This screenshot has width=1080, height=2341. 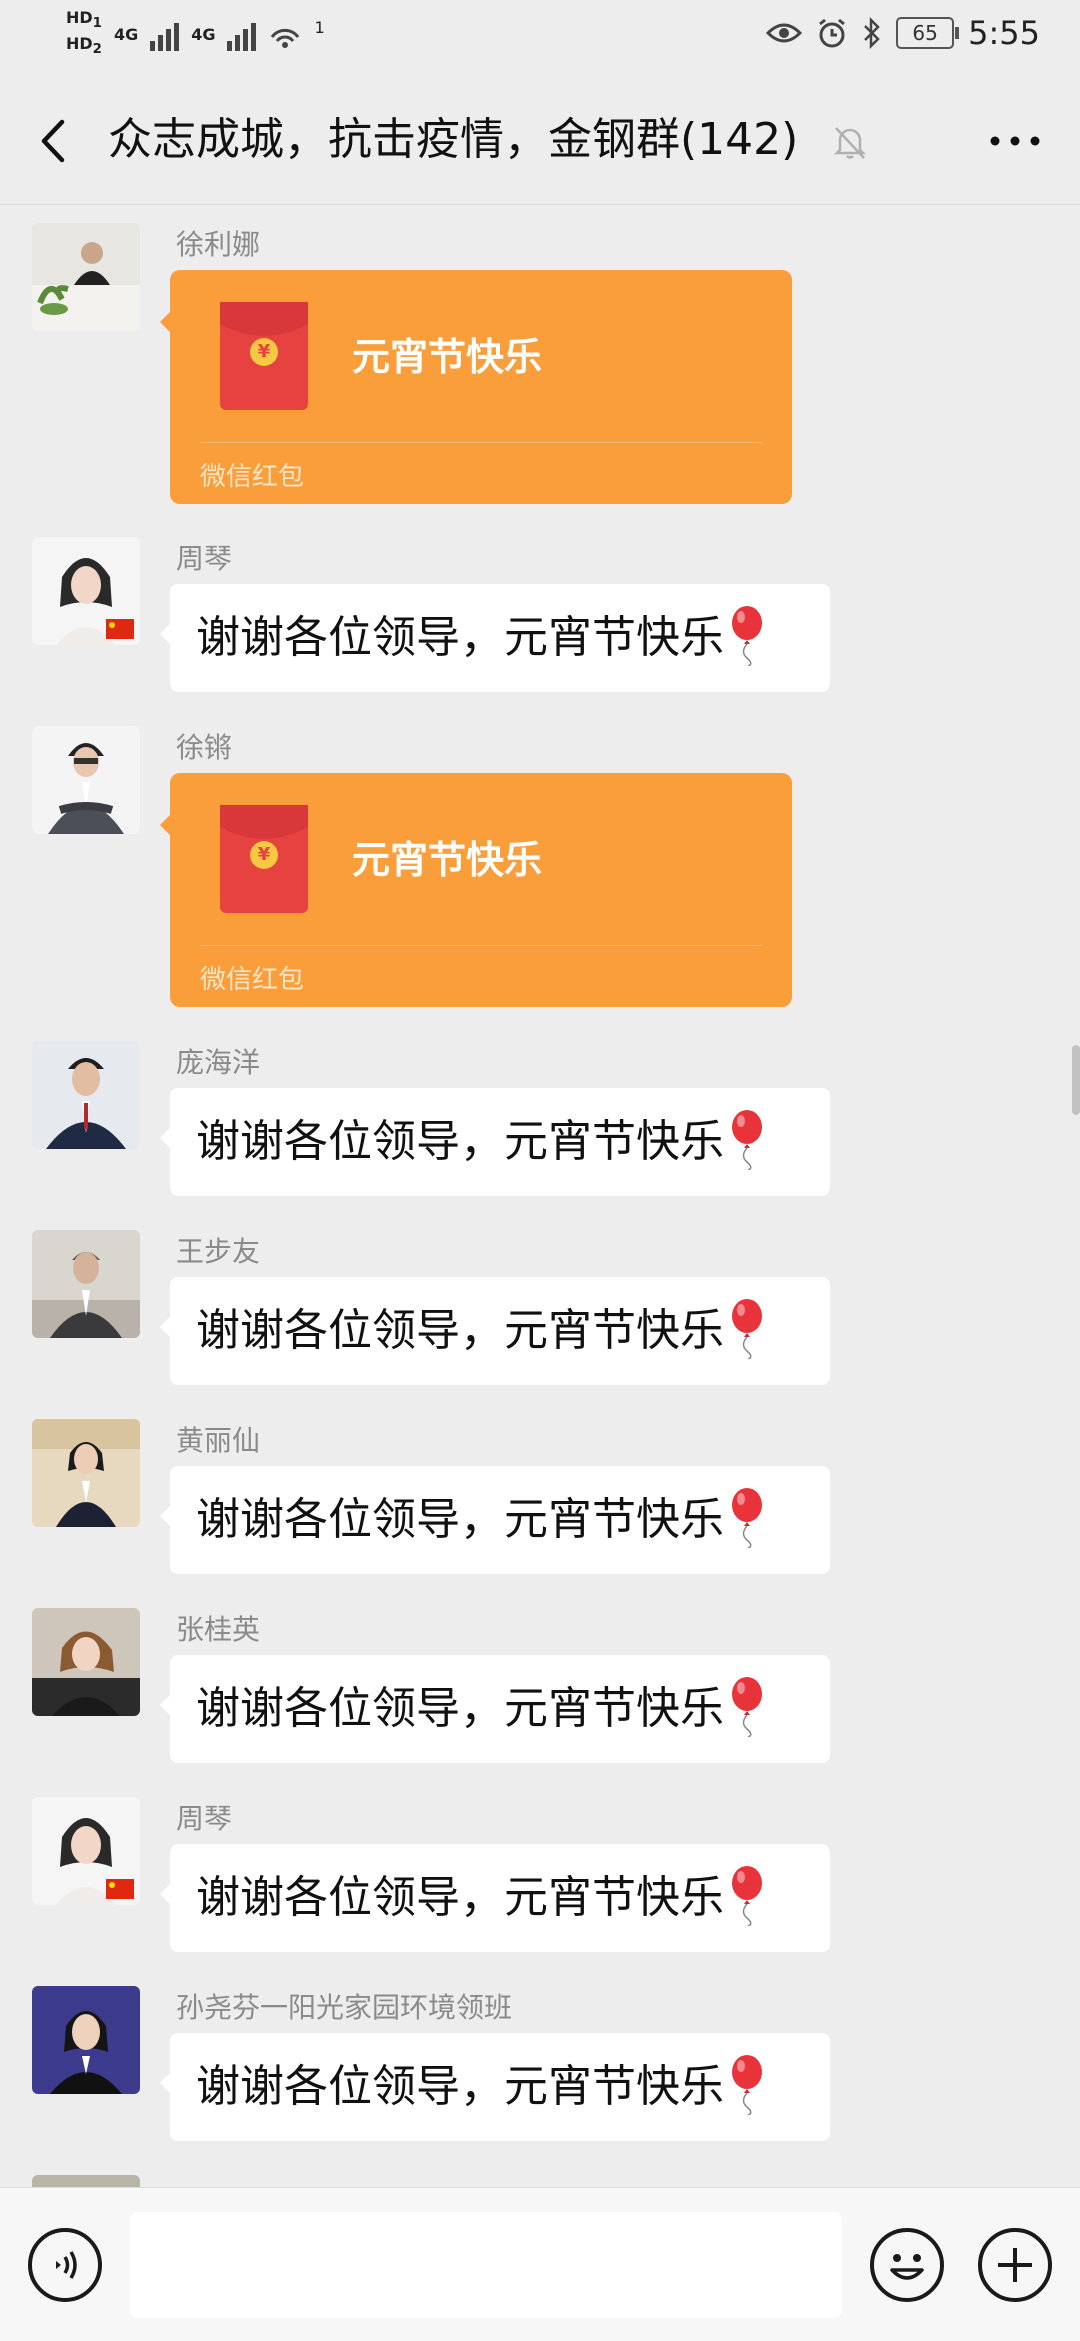 What do you see at coordinates (218, 1251) in the screenshot?
I see `sender-name: 王步友` at bounding box center [218, 1251].